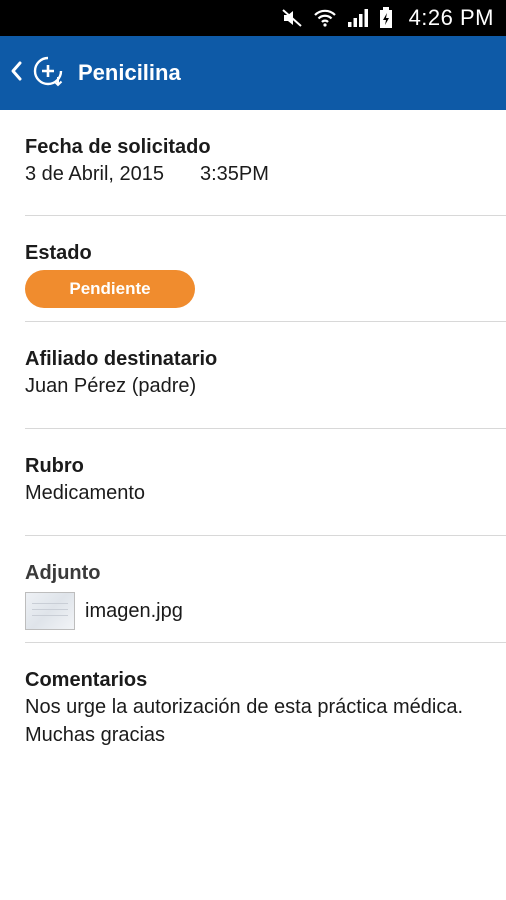  What do you see at coordinates (118, 147) in the screenshot?
I see `fecha-label: Fecha de solicitado` at bounding box center [118, 147].